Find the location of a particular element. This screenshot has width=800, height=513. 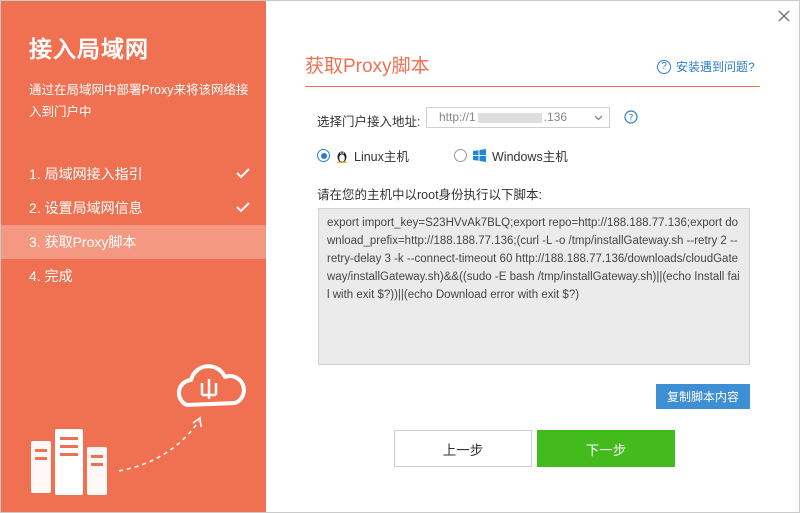

step-item-3: 3. 获取Proxy脚本 is located at coordinates (133, 242).